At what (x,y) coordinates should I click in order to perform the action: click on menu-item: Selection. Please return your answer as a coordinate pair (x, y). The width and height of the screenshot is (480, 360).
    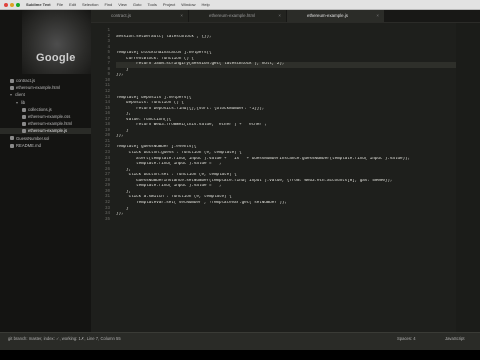
    Looking at the image, I should click on (90, 4).